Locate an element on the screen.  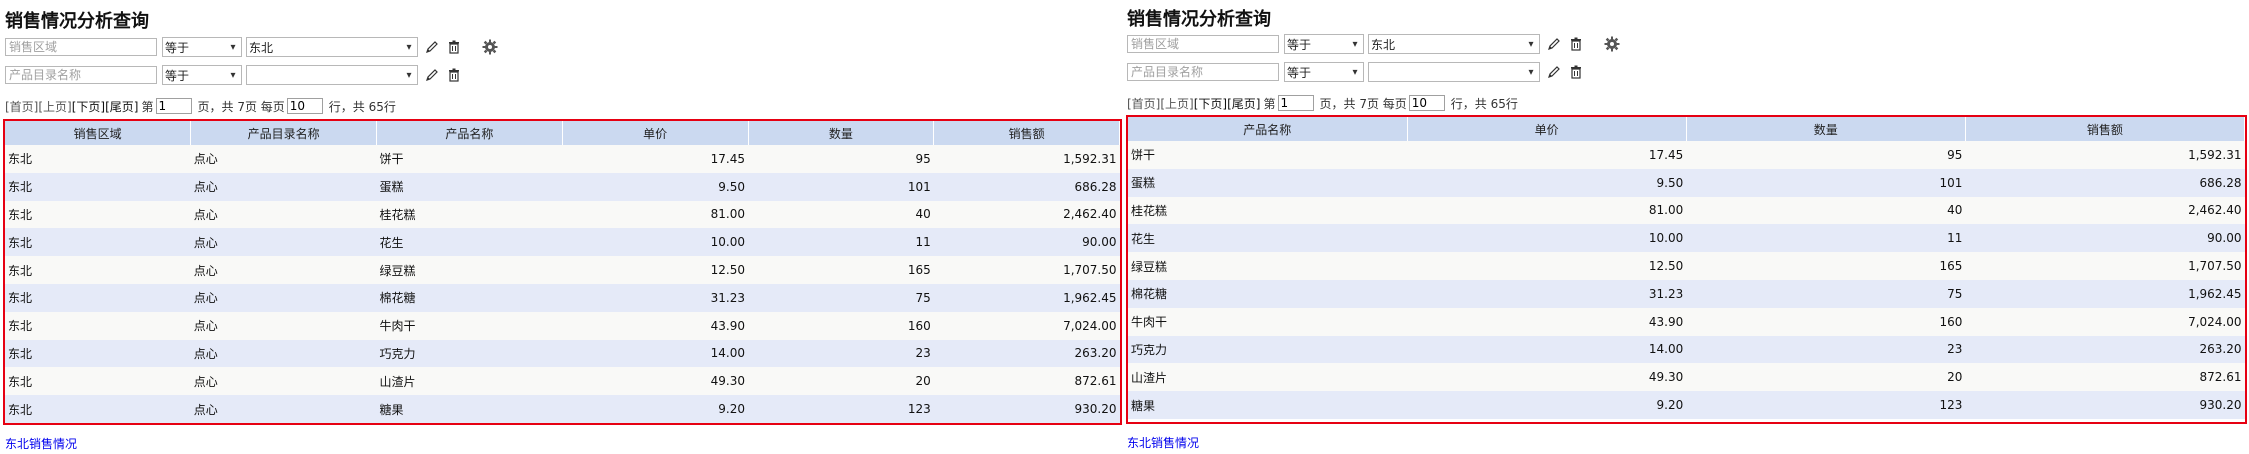
table-row: 东北 点心 糖果 9.20 123 930.20 is located at coordinates (562, 409).